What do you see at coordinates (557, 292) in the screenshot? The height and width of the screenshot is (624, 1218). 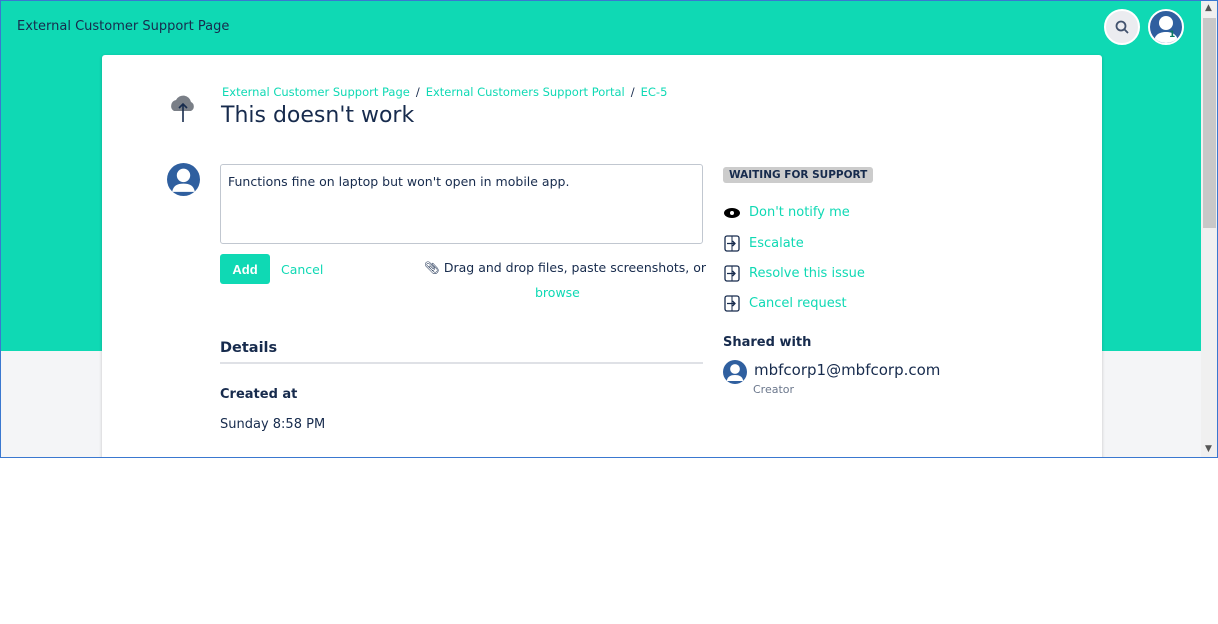 I see `browse-link: browse` at bounding box center [557, 292].